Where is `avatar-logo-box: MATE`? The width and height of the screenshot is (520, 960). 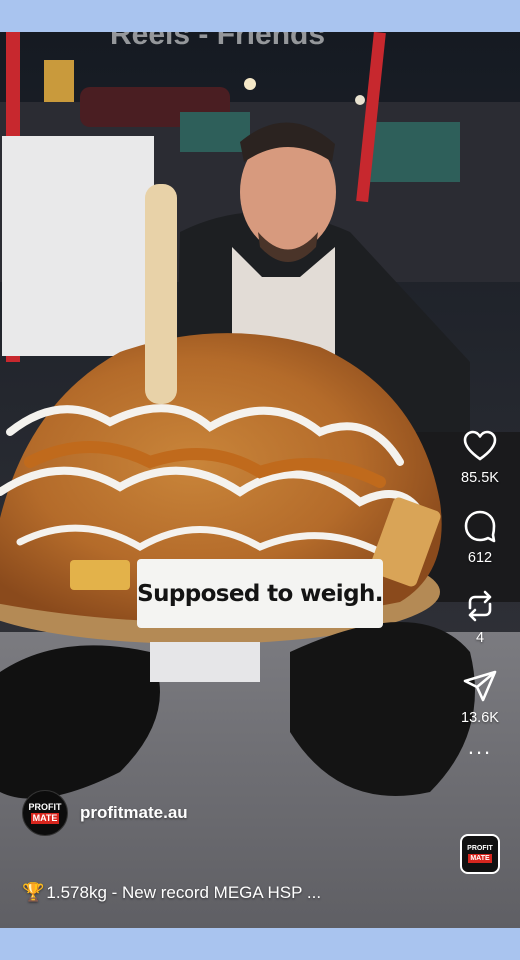
avatar-logo-box: MATE is located at coordinates (45, 818).